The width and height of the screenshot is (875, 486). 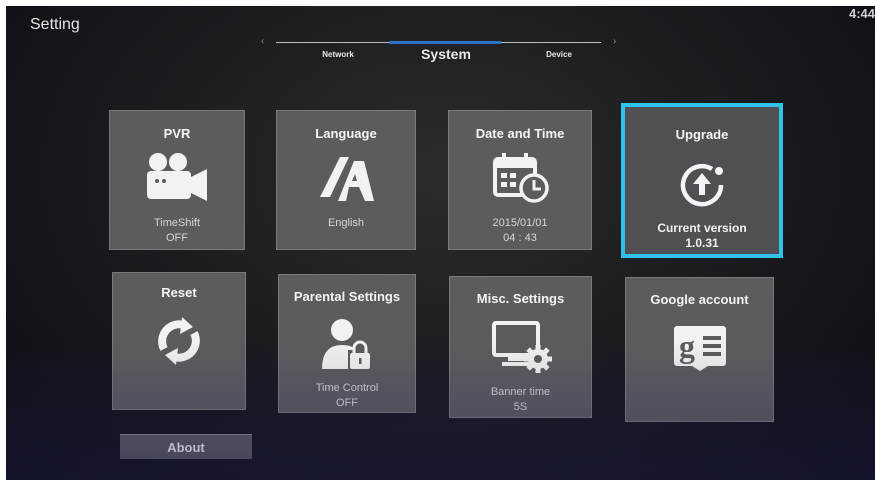 I want to click on tile-pvr: PVR TimeShift OFF, so click(x=177, y=180).